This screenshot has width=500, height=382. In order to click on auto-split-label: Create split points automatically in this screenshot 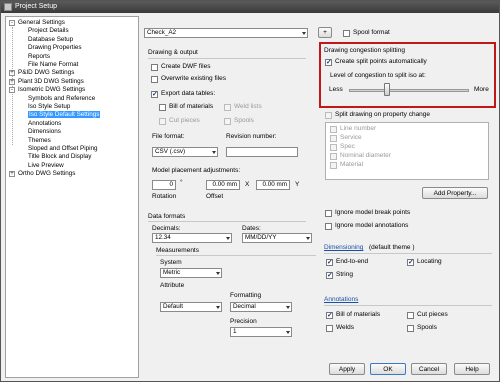, I will do `click(381, 61)`.